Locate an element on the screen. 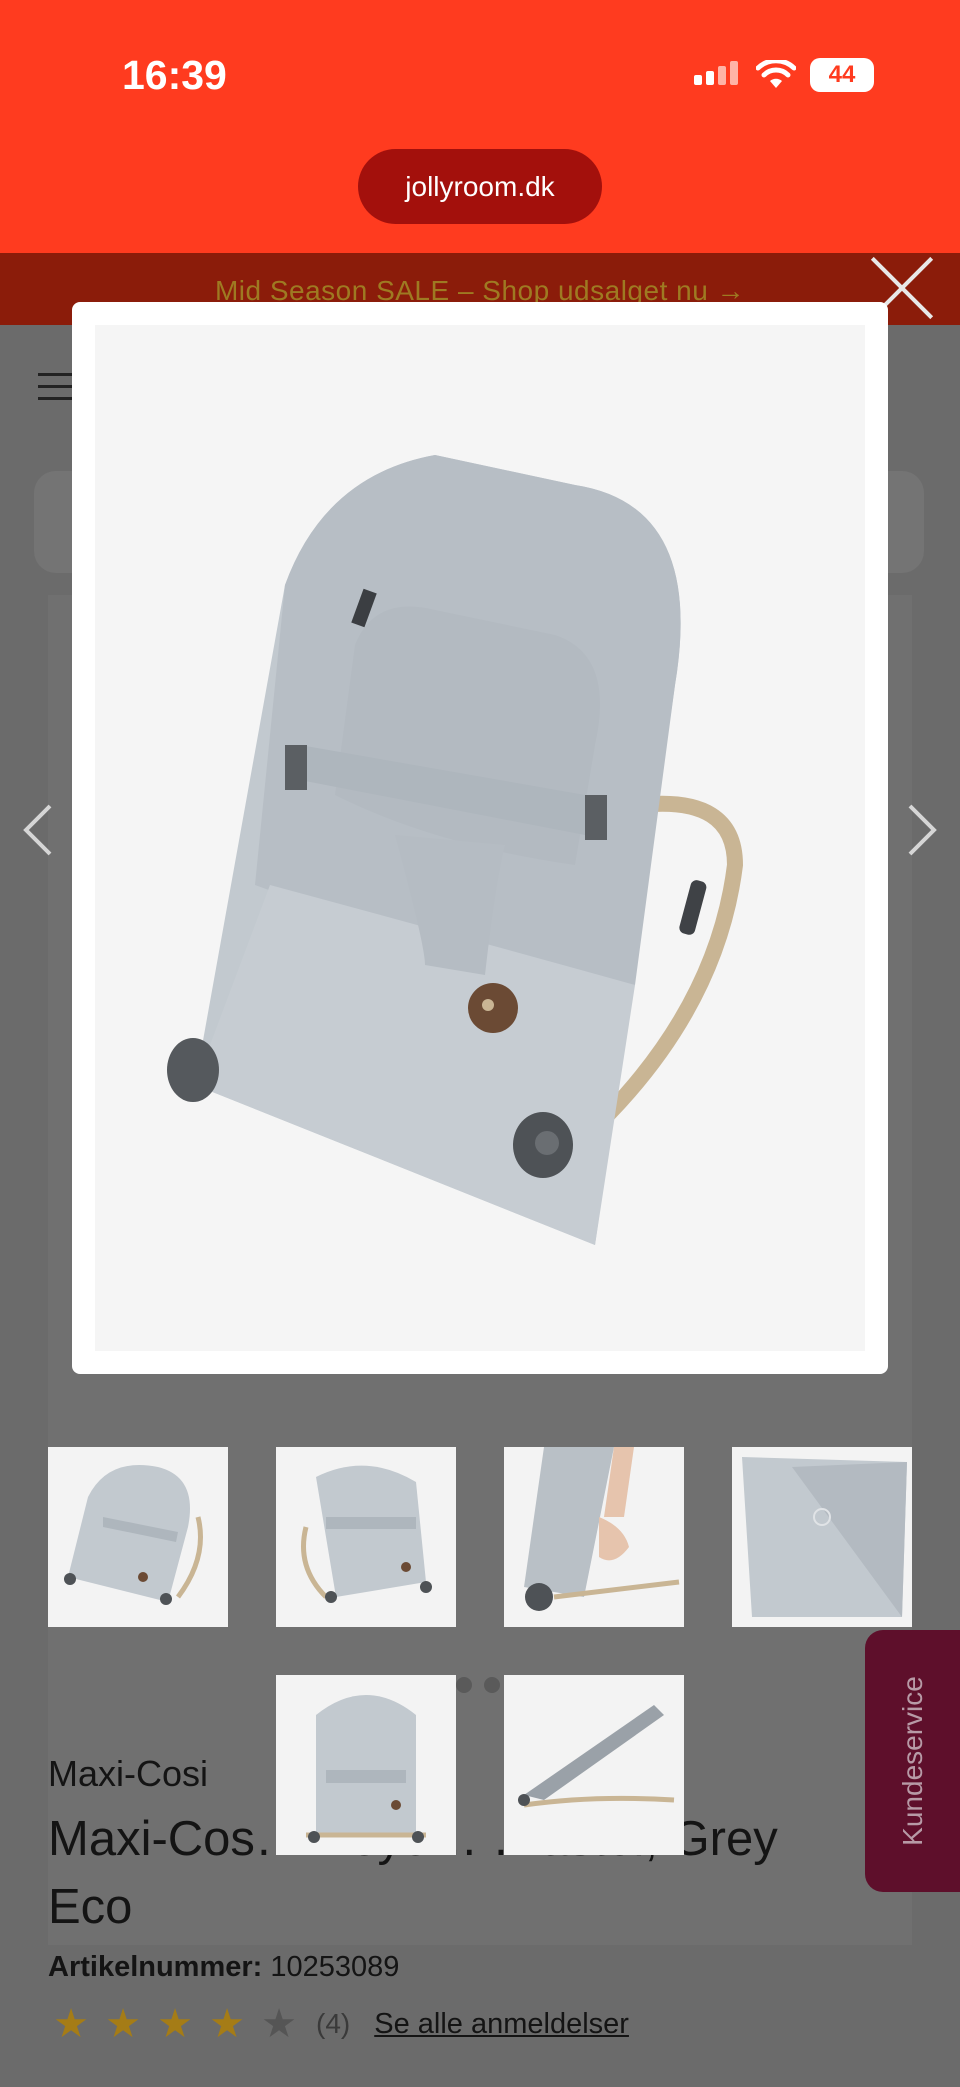 Image resolution: width=960 pixels, height=2087 pixels. product-title: Maxi-Cos… Beyo… …åstol, Grey Eco is located at coordinates (413, 1873).